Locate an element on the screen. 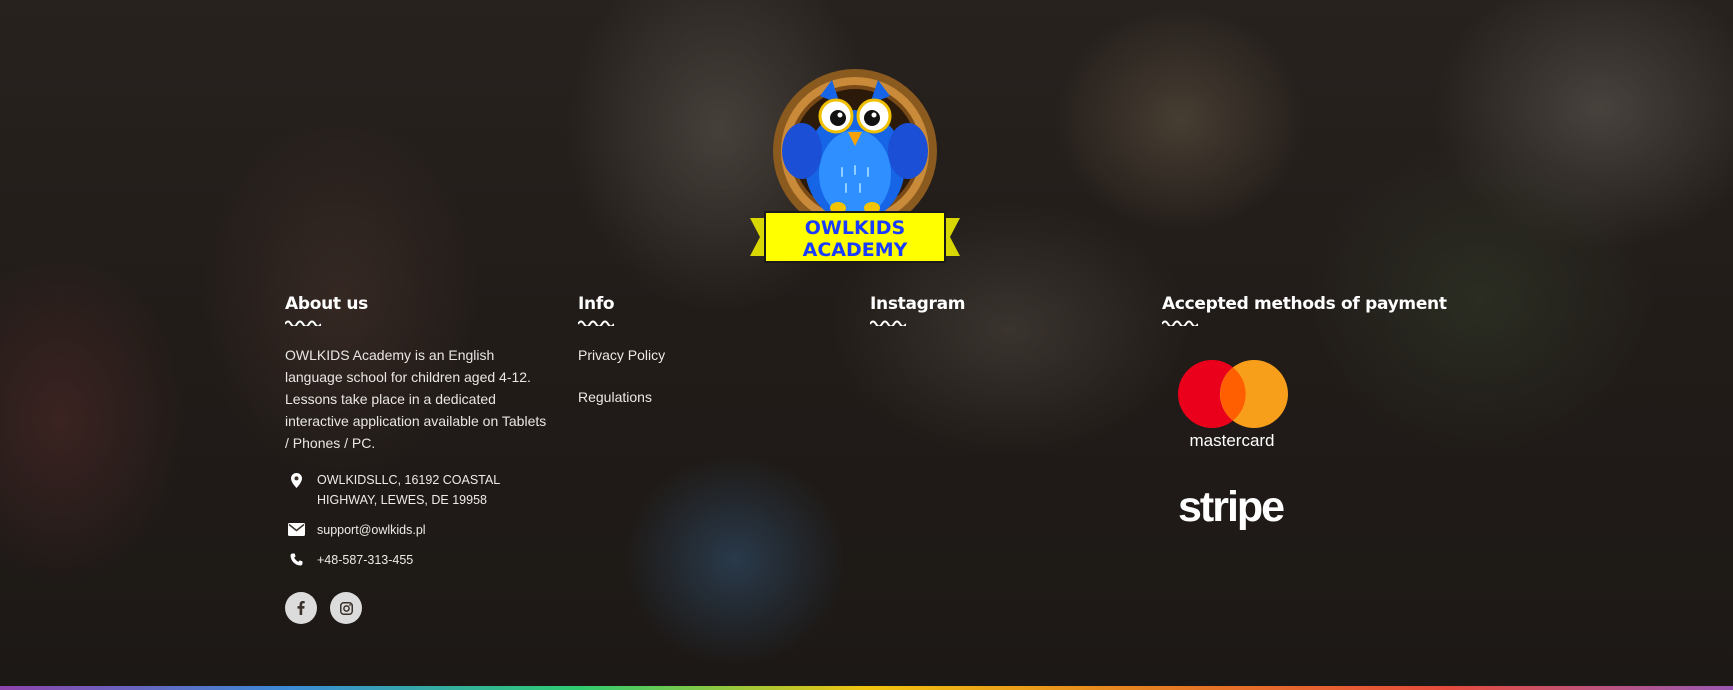  phone-icon is located at coordinates (296, 559).